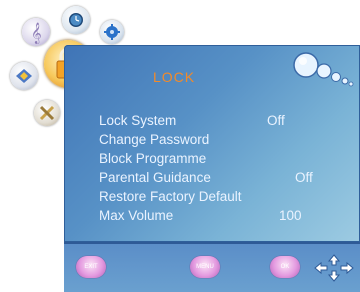 The height and width of the screenshot is (292, 360). What do you see at coordinates (24, 76) in the screenshot?
I see `picture-icon` at bounding box center [24, 76].